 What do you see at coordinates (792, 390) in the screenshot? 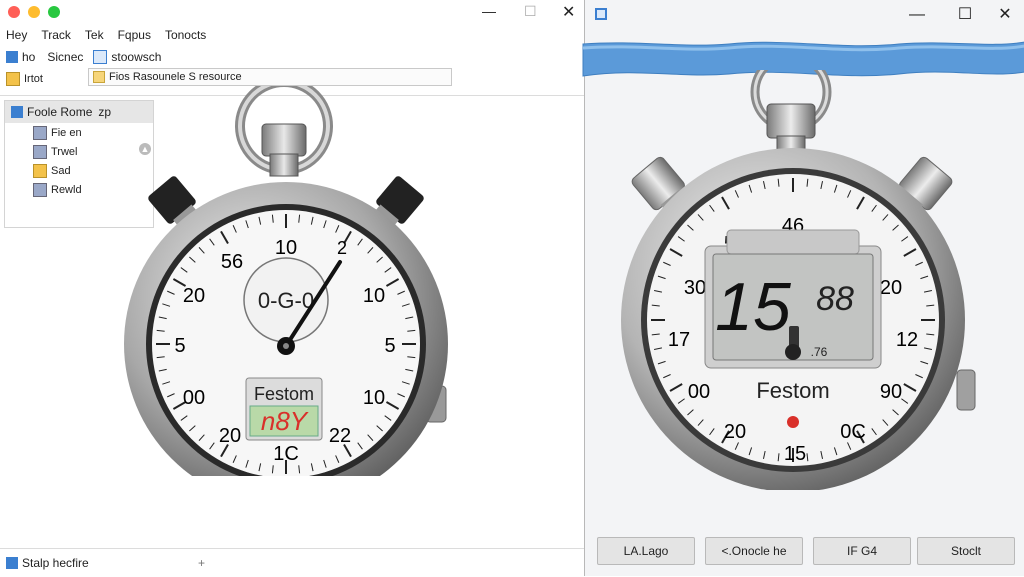
I see `dial-label: Festom` at bounding box center [792, 390].